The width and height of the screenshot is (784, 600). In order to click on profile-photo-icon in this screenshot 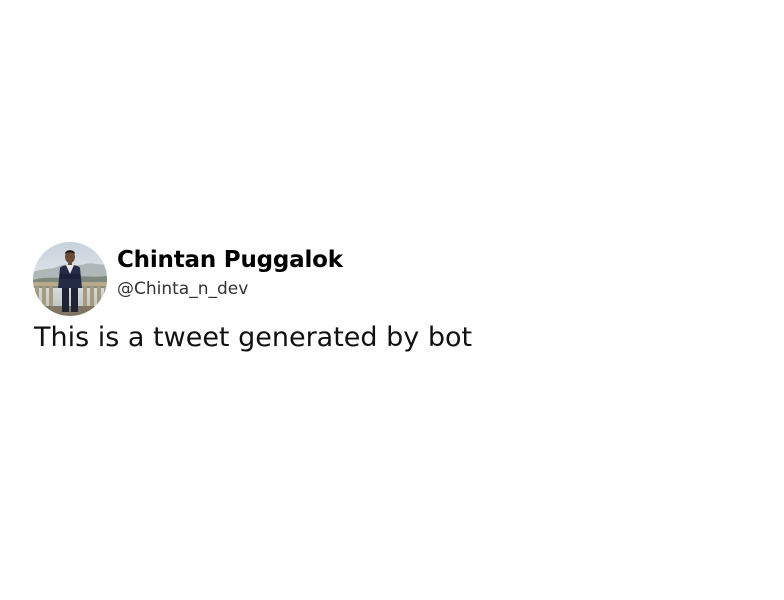, I will do `click(70, 279)`.